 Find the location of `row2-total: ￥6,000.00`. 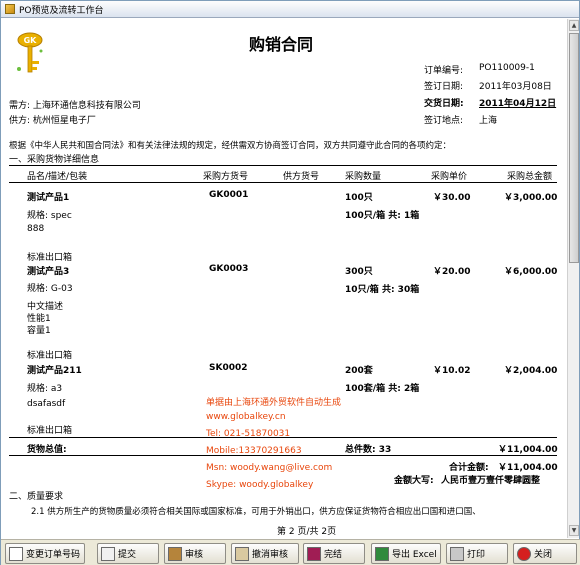

row2-total: ￥6,000.00 is located at coordinates (531, 272).